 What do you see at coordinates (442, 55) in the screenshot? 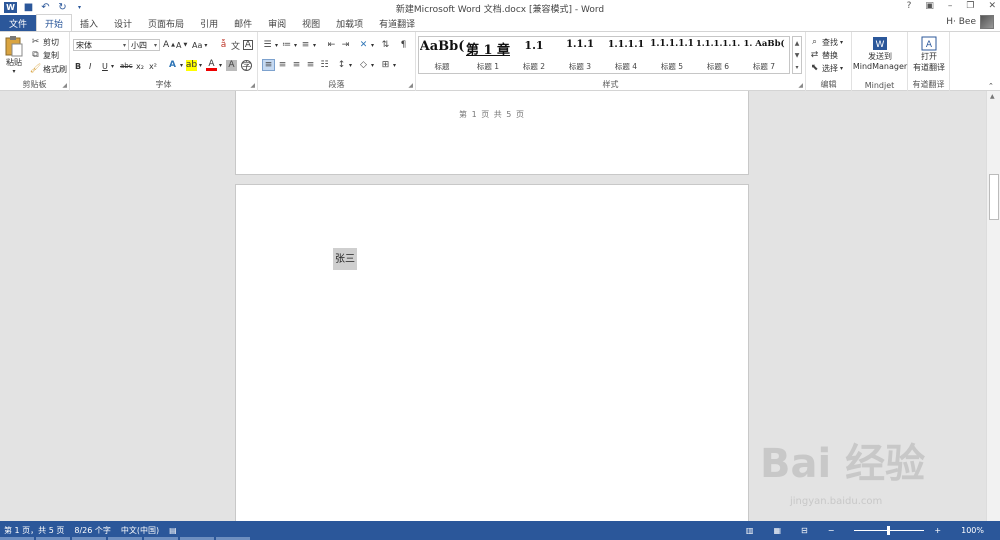
I see `style-title: AaBb( 标题` at bounding box center [442, 55].